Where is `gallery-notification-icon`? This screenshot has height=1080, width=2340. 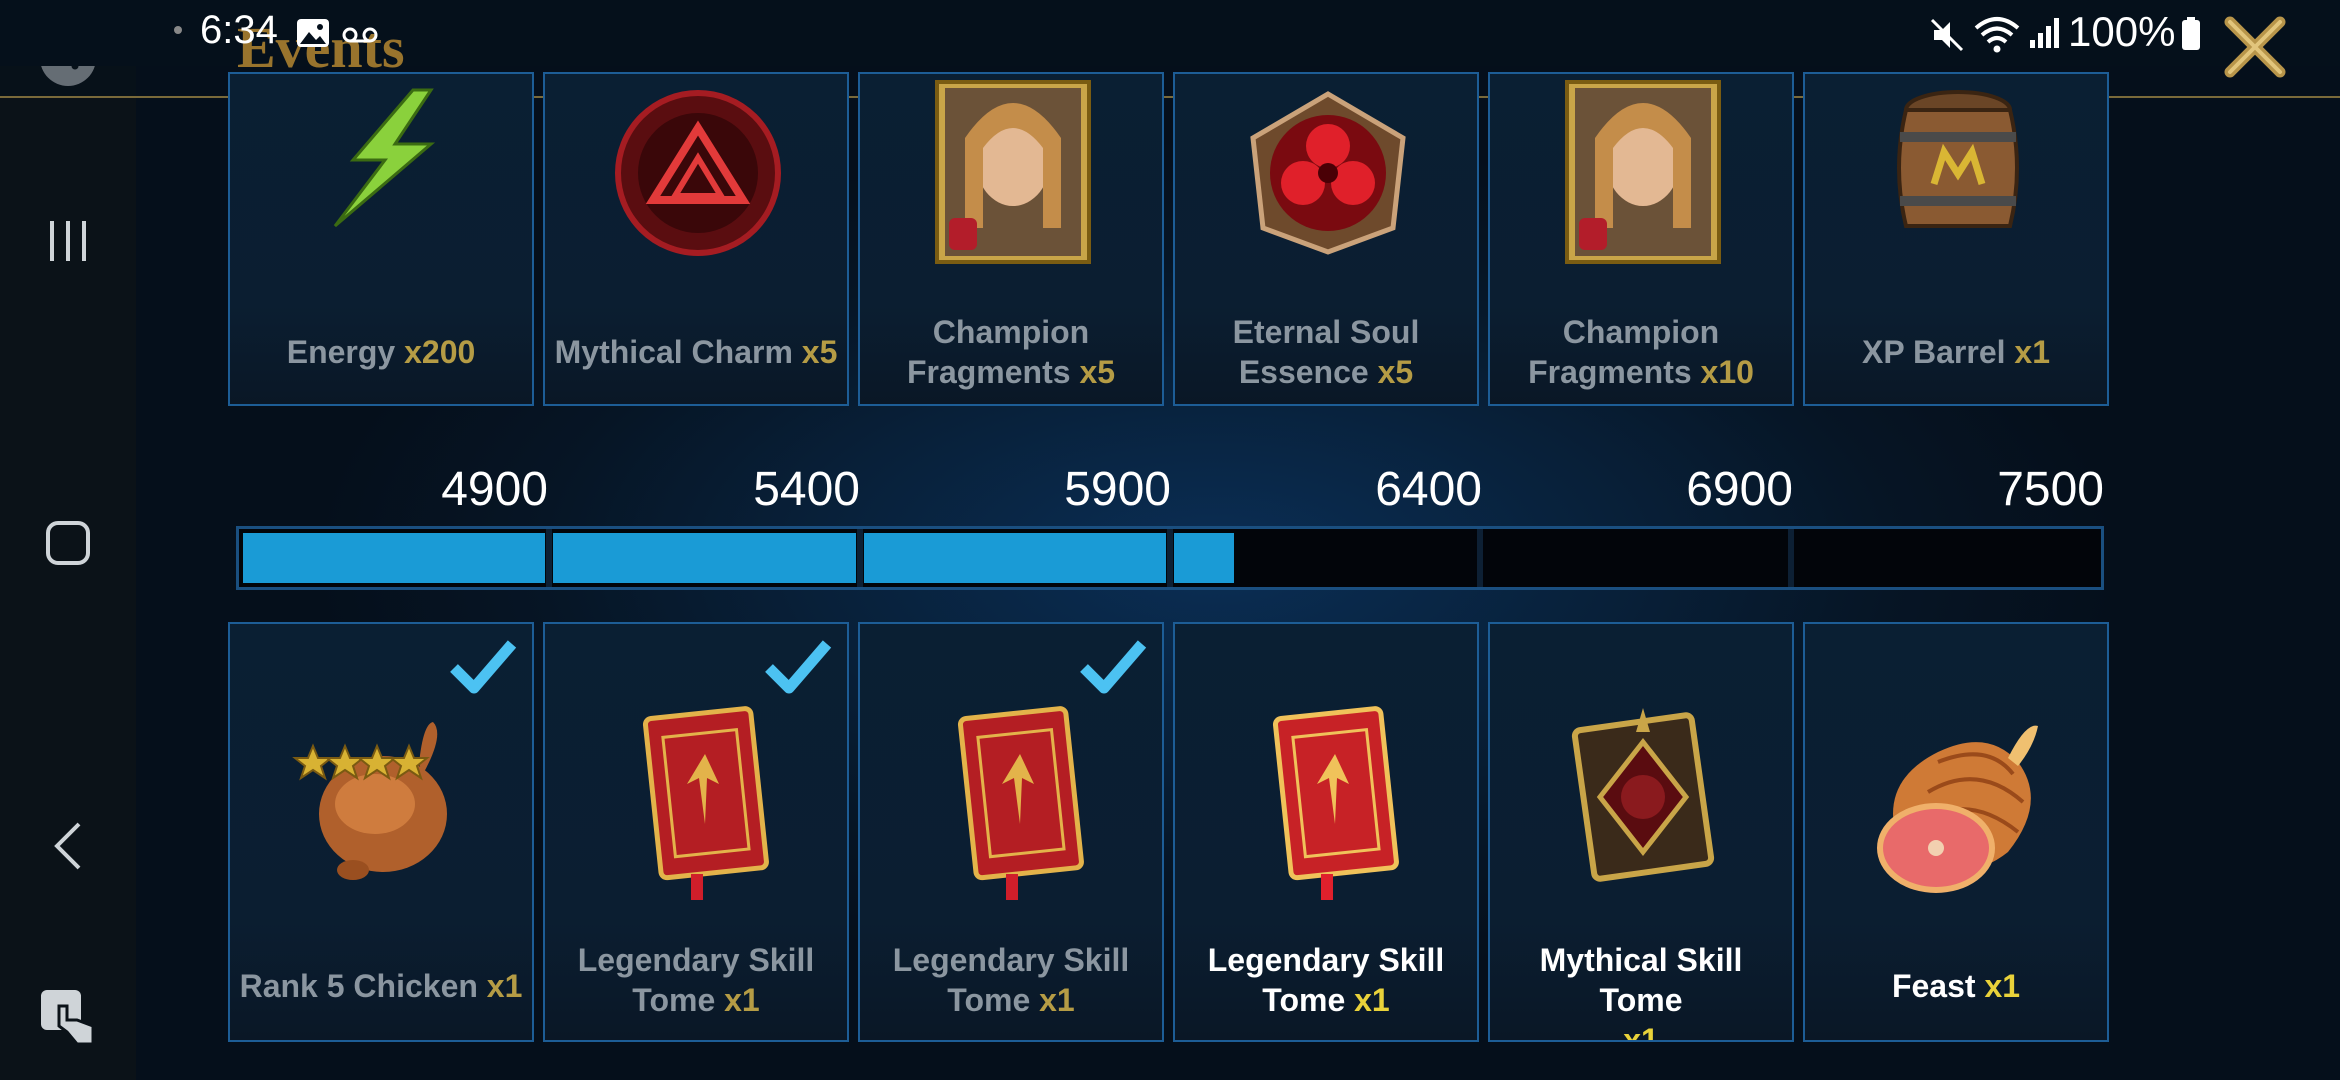
gallery-notification-icon is located at coordinates (313, 35).